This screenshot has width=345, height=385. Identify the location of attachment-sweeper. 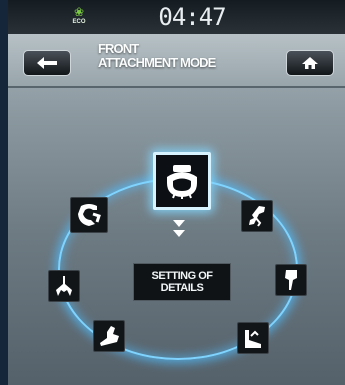
(253, 338).